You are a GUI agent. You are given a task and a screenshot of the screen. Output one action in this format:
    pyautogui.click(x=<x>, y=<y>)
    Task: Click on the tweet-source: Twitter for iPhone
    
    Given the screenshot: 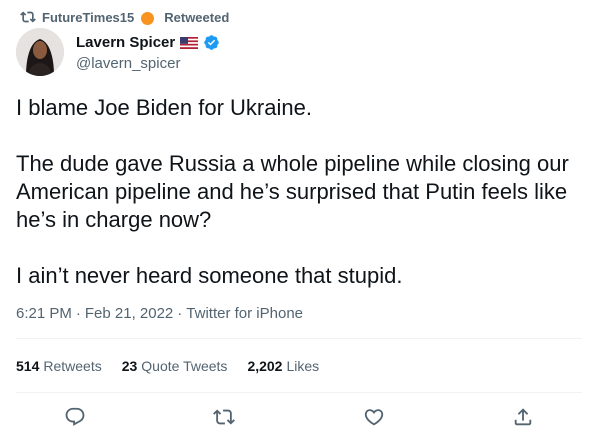 What is the action you would take?
    pyautogui.click(x=244, y=313)
    